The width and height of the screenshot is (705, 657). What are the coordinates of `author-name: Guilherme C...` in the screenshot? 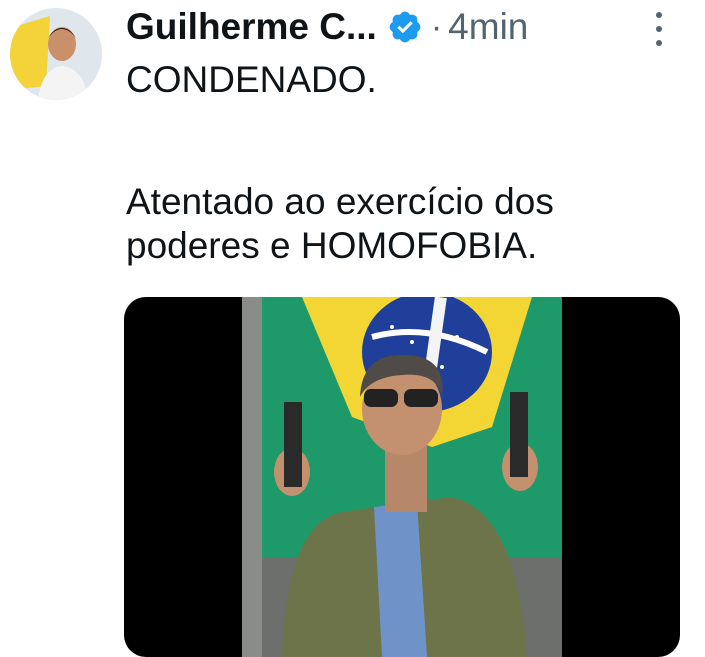 It's located at (251, 27).